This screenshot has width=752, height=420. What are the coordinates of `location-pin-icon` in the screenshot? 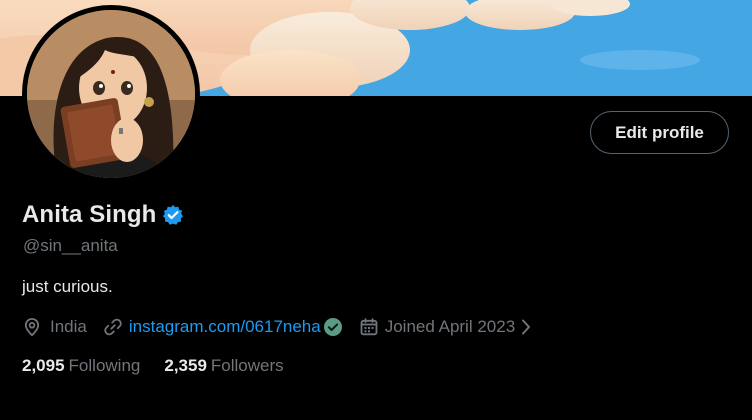 It's located at (32, 327).